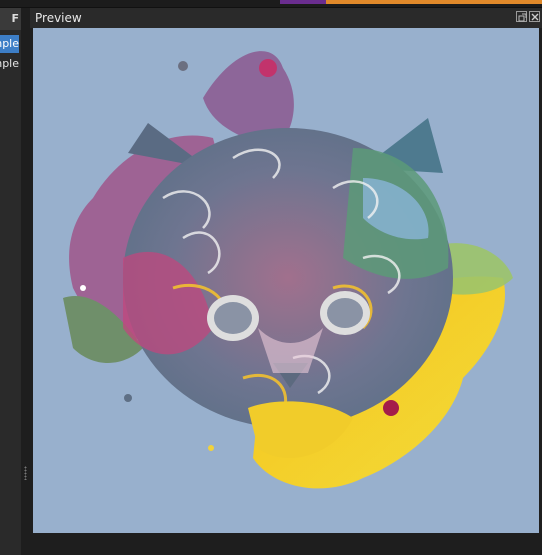  Describe the element at coordinates (303, 2) in the screenshot. I see `tab-strip-accent-purple` at that location.